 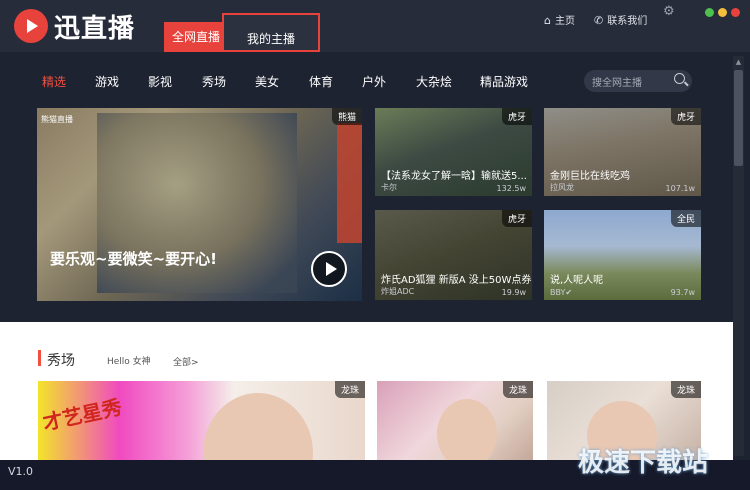 What do you see at coordinates (346, 116) in the screenshot?
I see `platform-badge: 熊猫` at bounding box center [346, 116].